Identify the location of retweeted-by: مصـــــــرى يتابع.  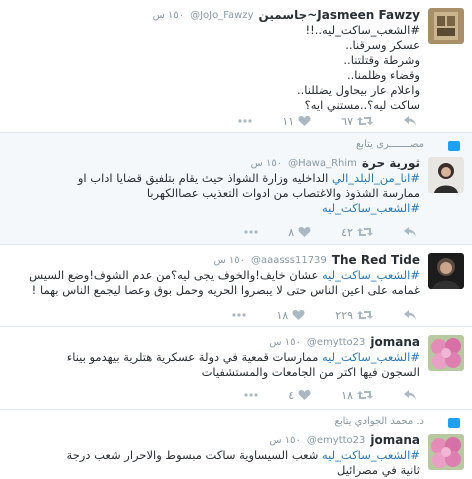
(390, 144).